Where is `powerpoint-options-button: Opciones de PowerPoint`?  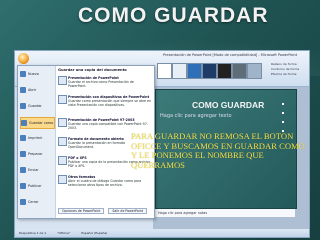
powerpoint-options-button: Opciones de PowerPoint is located at coordinates (81, 211).